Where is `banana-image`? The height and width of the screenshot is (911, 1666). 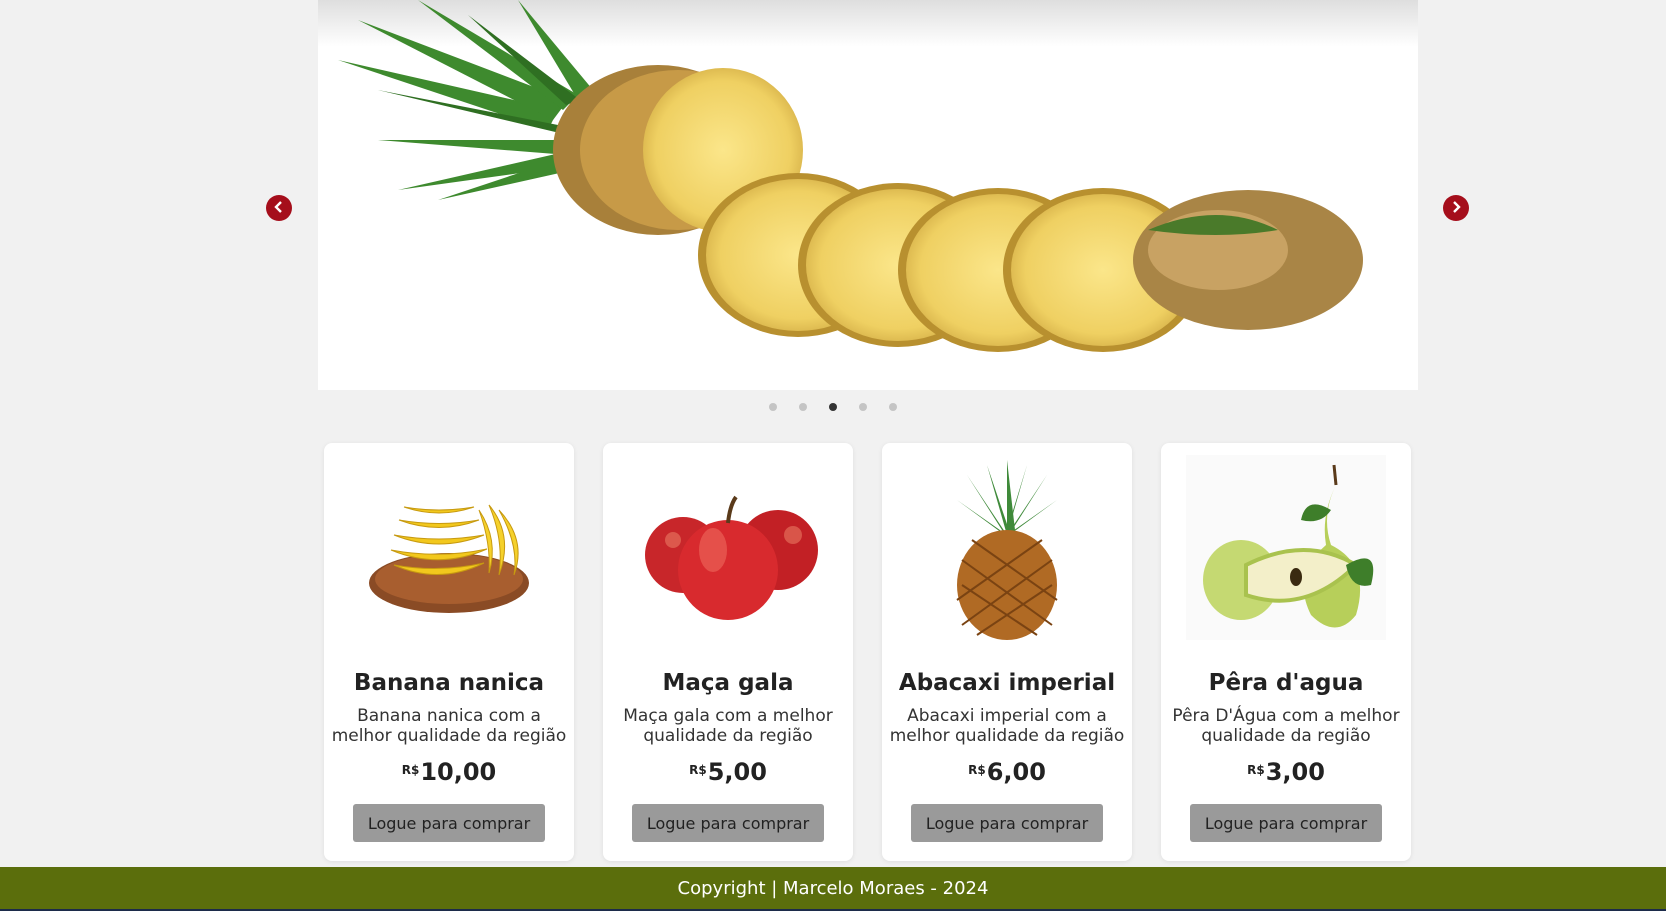
banana-image is located at coordinates (449, 558).